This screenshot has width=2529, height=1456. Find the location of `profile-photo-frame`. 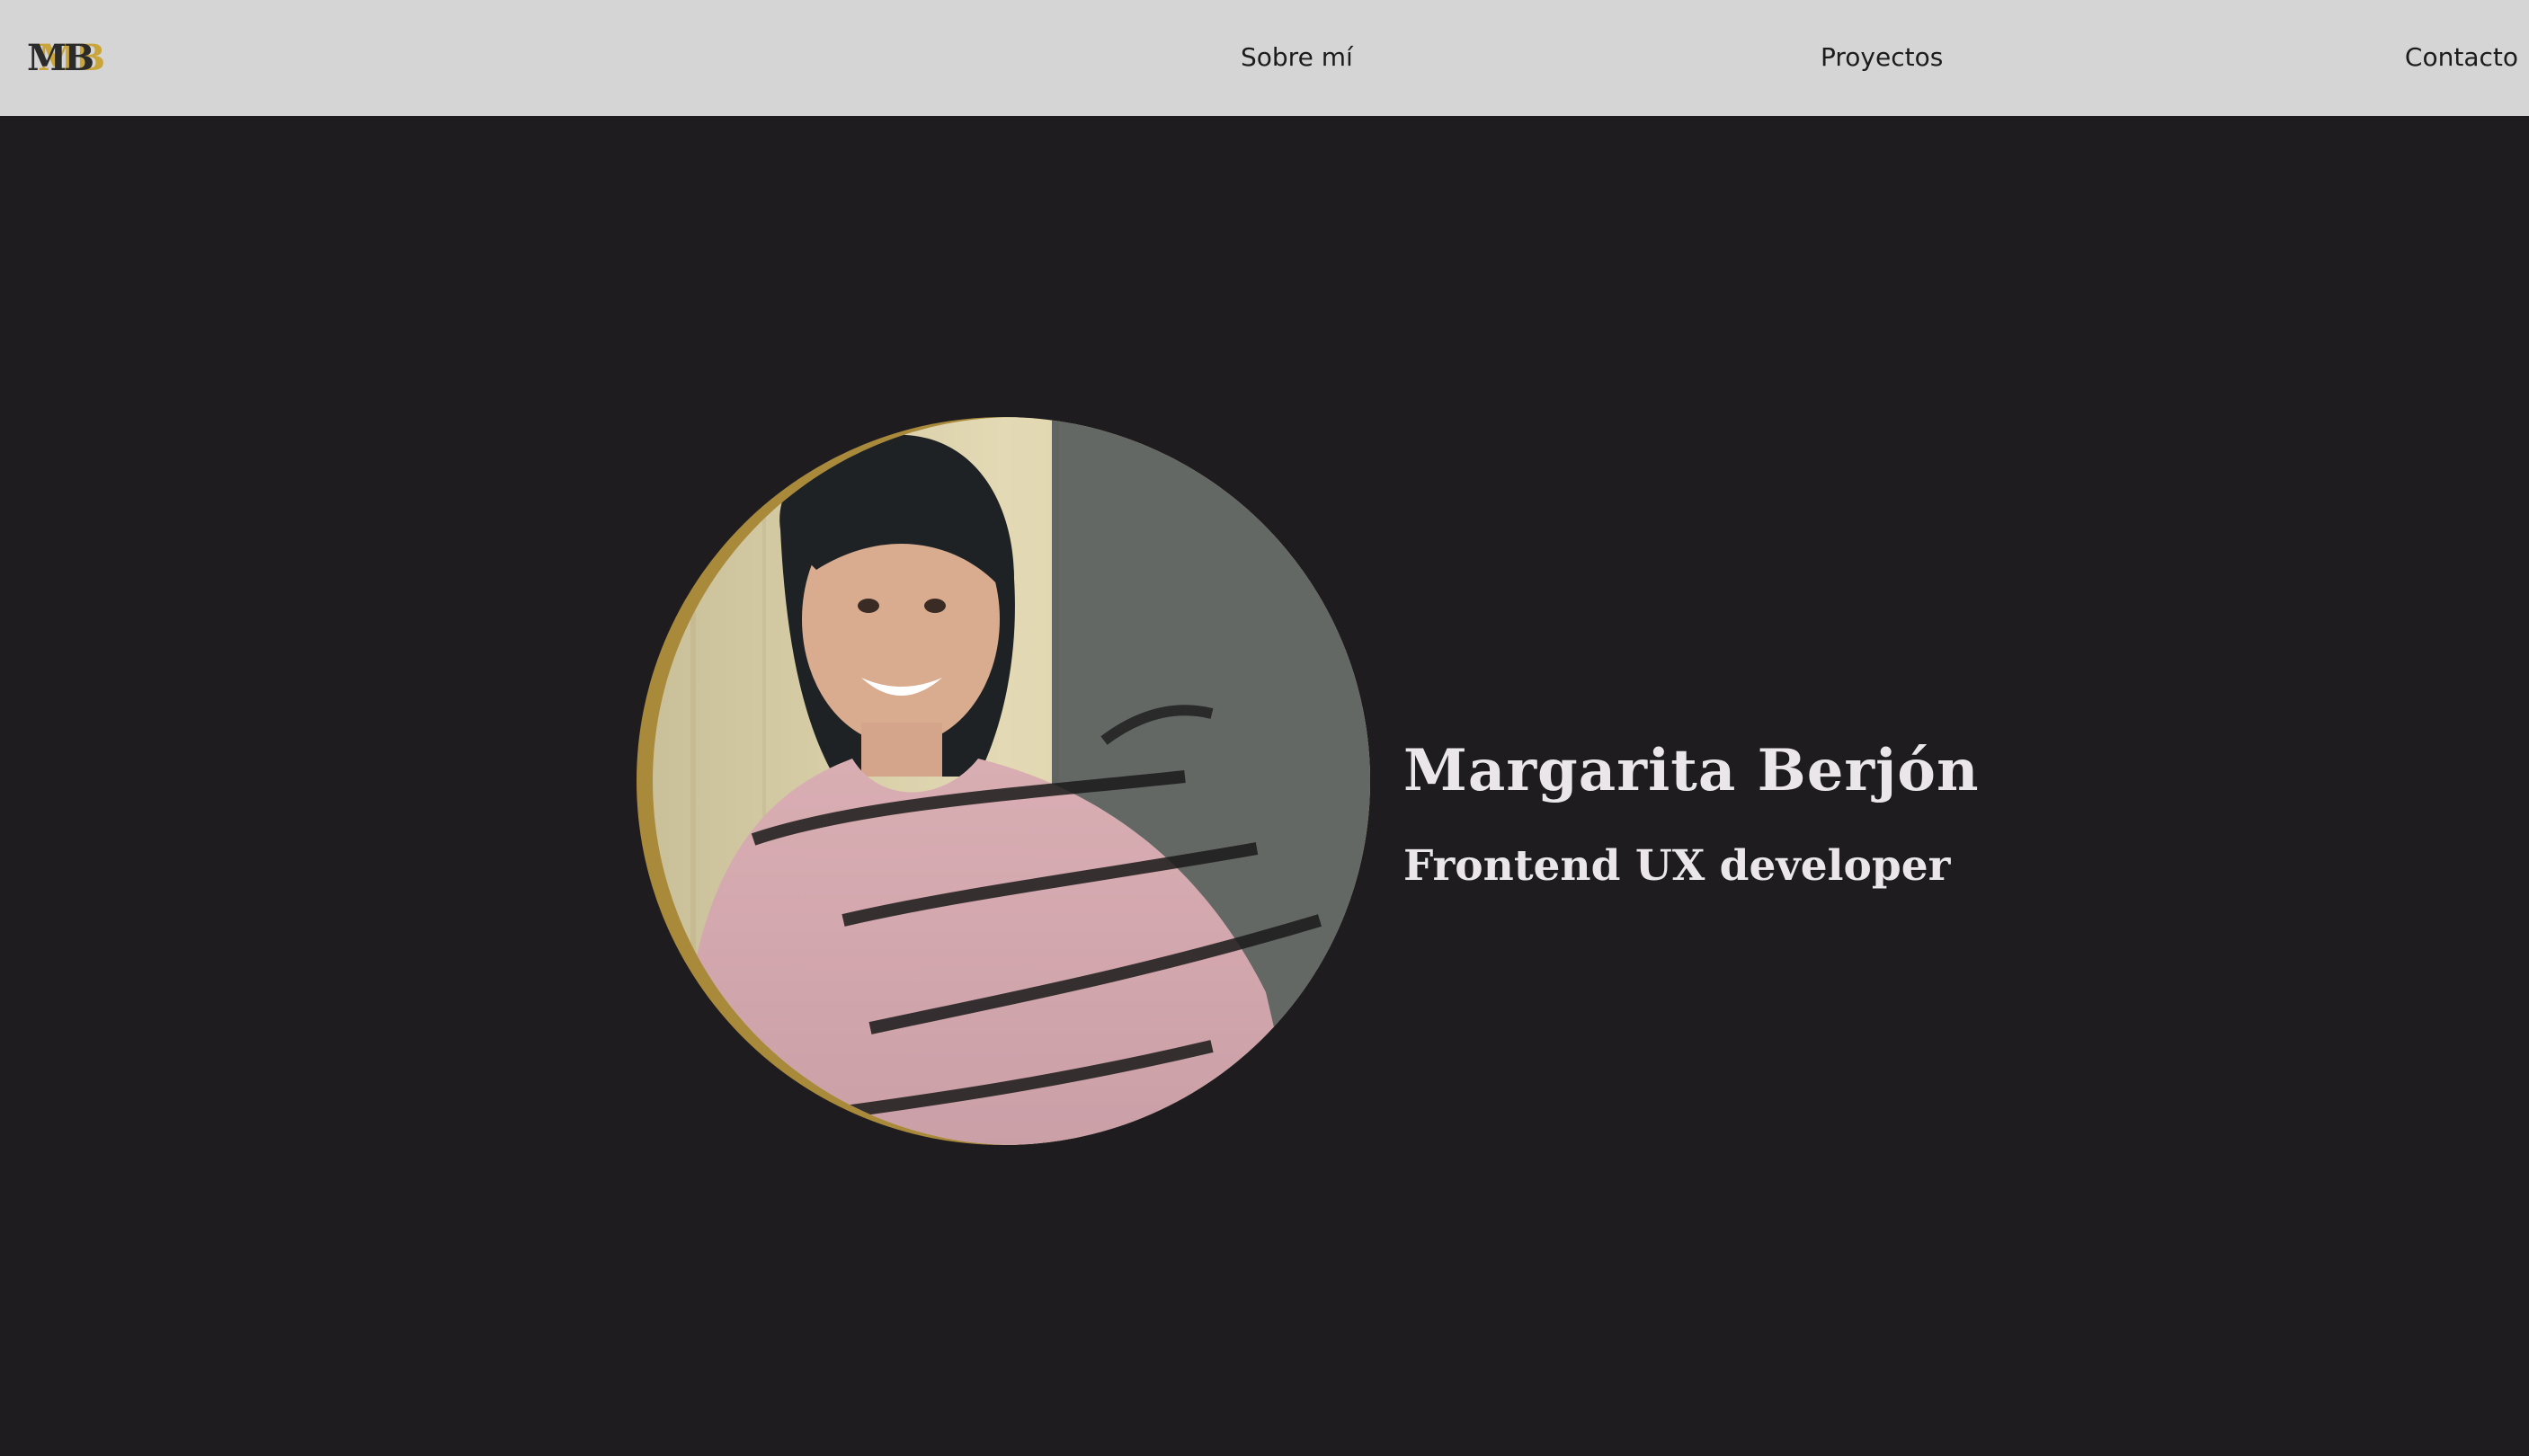

profile-photo-frame is located at coordinates (1003, 781).